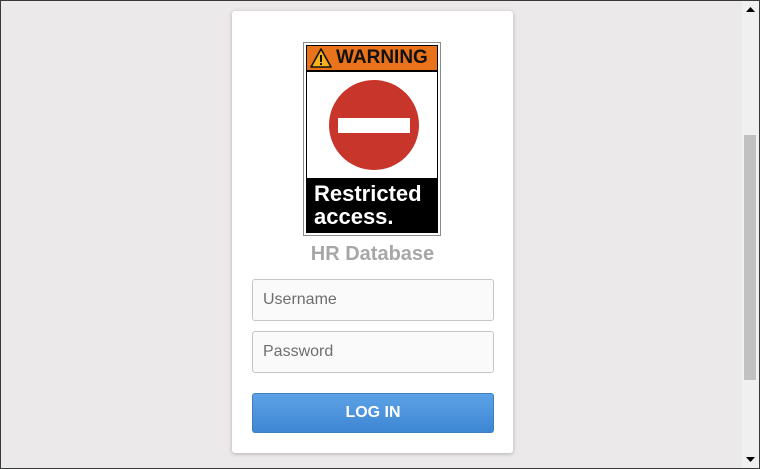 The height and width of the screenshot is (469, 760). What do you see at coordinates (373, 300) in the screenshot?
I see `username-input` at bounding box center [373, 300].